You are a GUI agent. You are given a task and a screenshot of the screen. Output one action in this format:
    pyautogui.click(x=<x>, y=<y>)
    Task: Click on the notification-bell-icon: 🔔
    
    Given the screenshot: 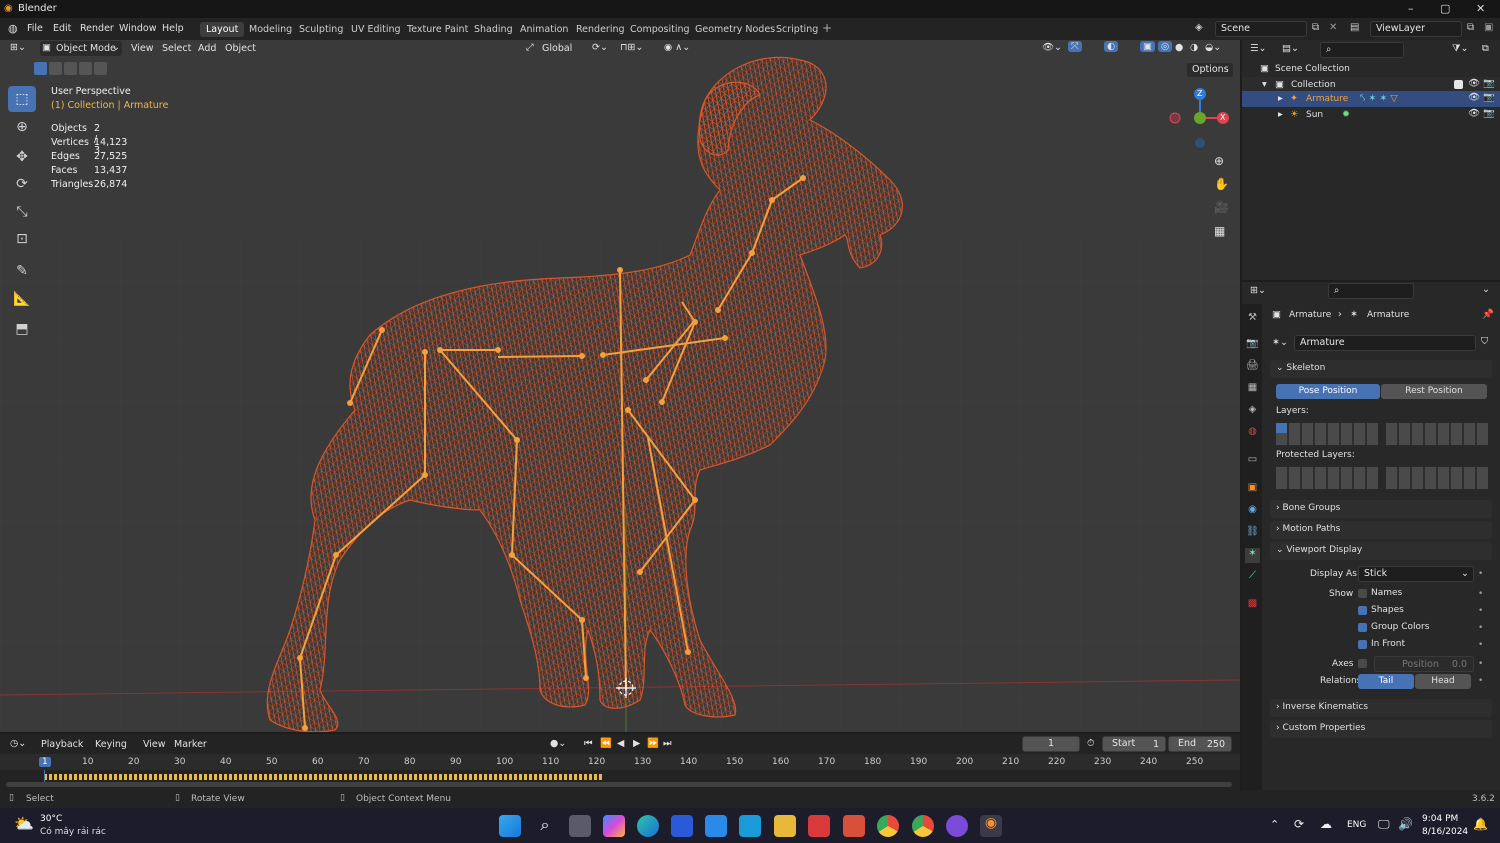 What is the action you would take?
    pyautogui.click(x=1480, y=824)
    